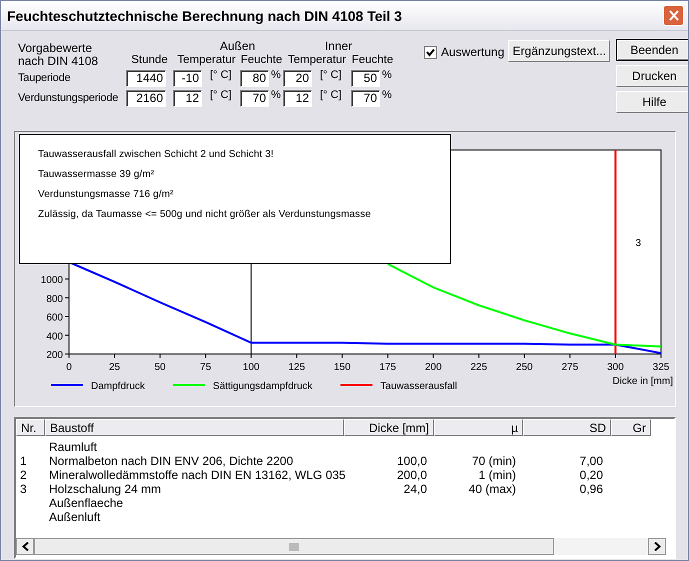  I want to click on result-text: Tauwasserausfall zwischen Schicht 2 und Schicht 3!, so click(156, 154).